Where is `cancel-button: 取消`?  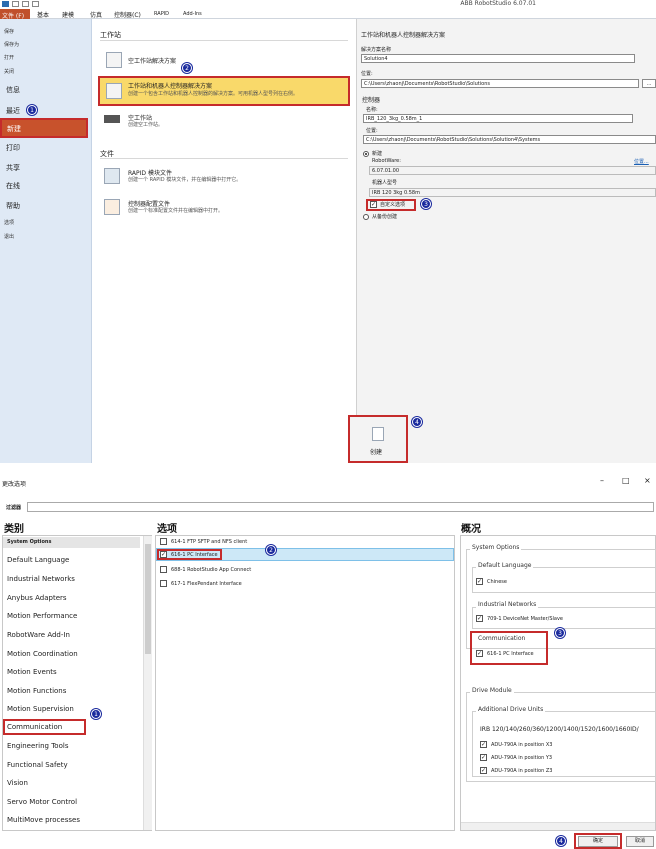
cancel-button: 取消 is located at coordinates (640, 841).